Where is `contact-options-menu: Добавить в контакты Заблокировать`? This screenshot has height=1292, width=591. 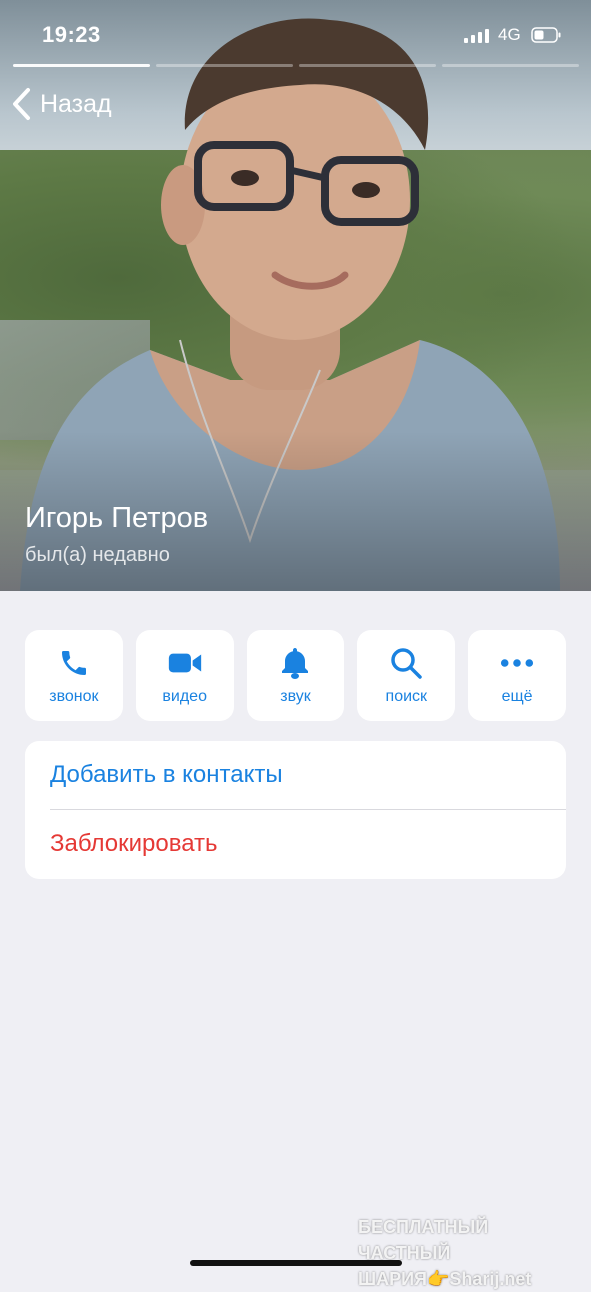 contact-options-menu: Добавить в контакты Заблокировать is located at coordinates (295, 810).